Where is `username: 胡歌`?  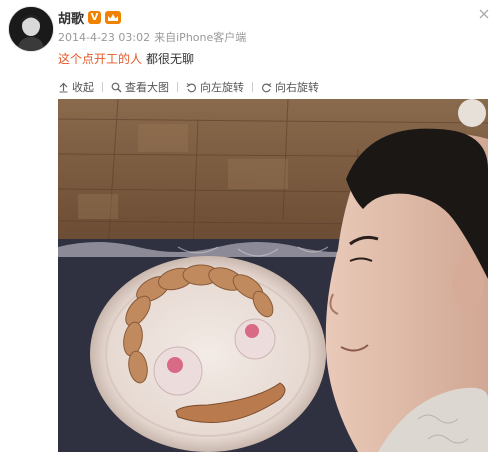
username: 胡歌 is located at coordinates (71, 17).